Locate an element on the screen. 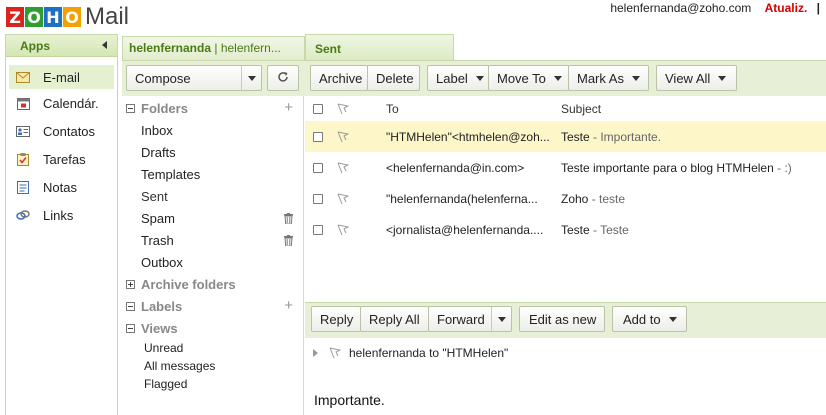 The image size is (826, 415). app-item-links: Links is located at coordinates (61, 215).